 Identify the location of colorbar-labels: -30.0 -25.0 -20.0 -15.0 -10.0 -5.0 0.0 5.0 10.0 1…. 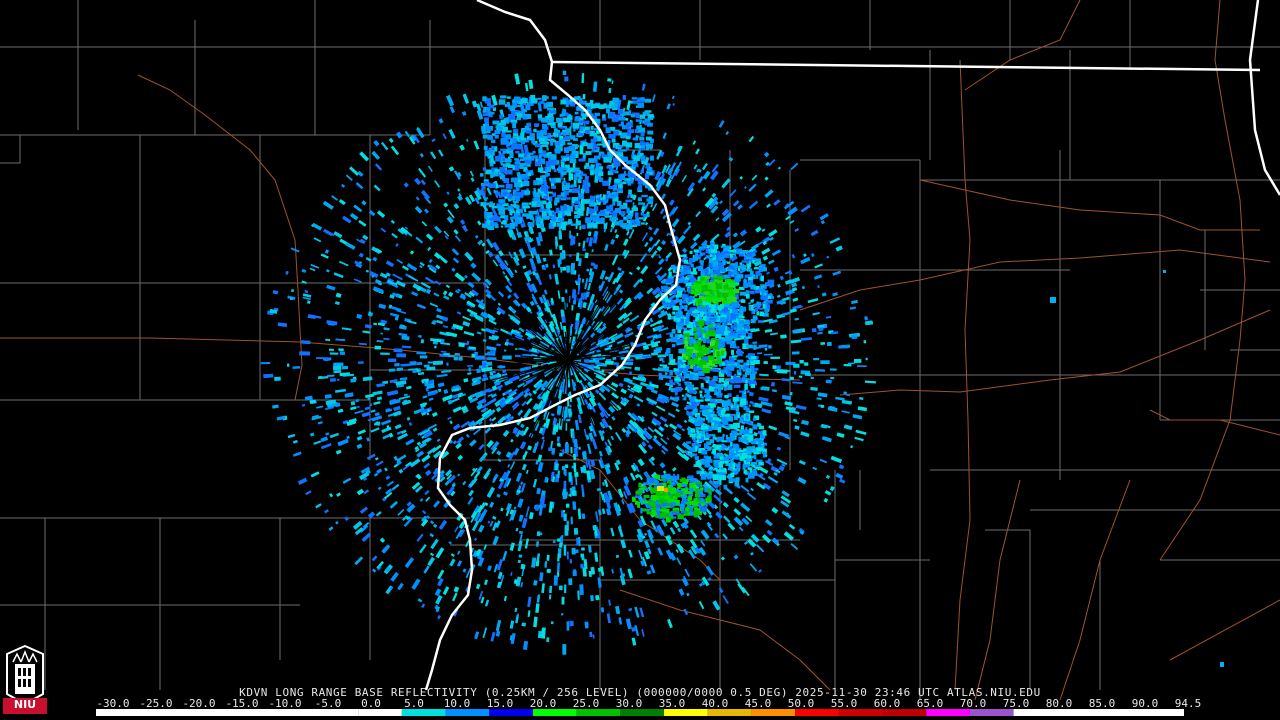
(640, 703).